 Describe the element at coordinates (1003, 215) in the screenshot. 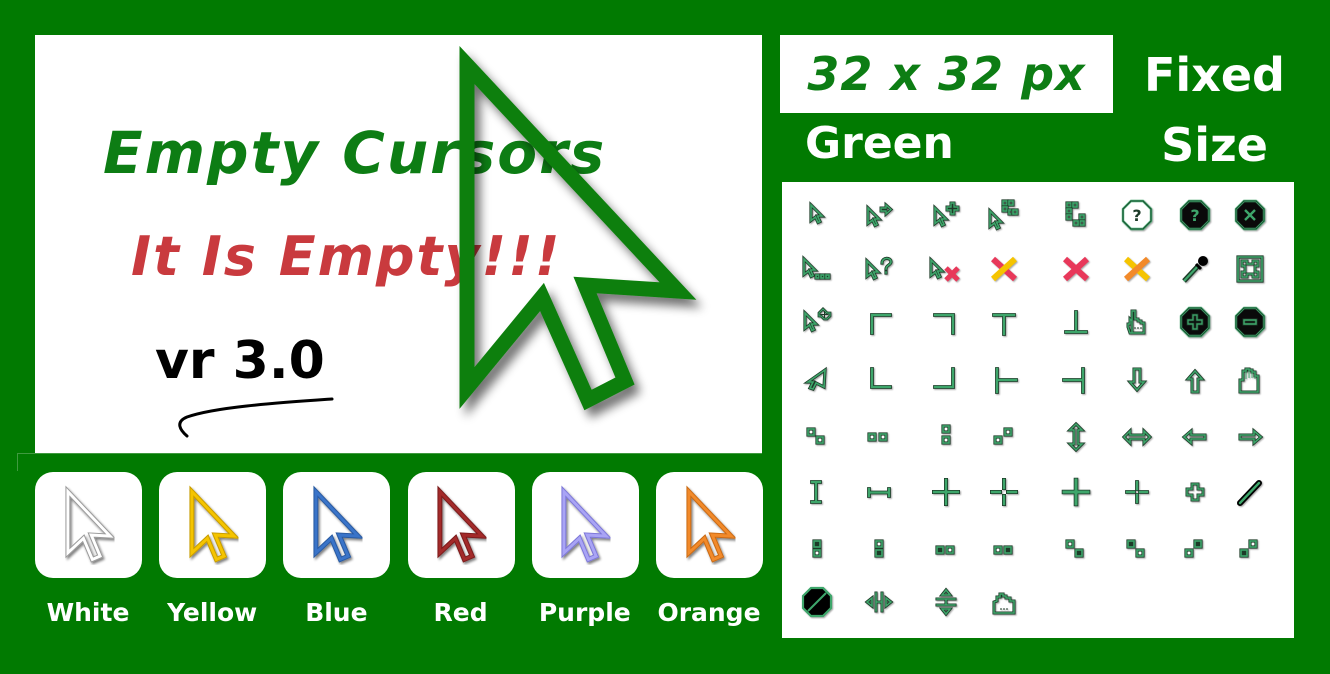

I see `arrow-blocks-icon` at that location.